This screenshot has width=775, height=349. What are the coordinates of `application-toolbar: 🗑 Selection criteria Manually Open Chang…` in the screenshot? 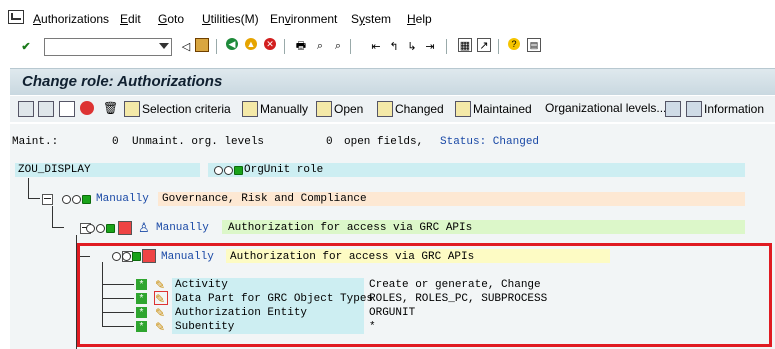 It's located at (392, 109).